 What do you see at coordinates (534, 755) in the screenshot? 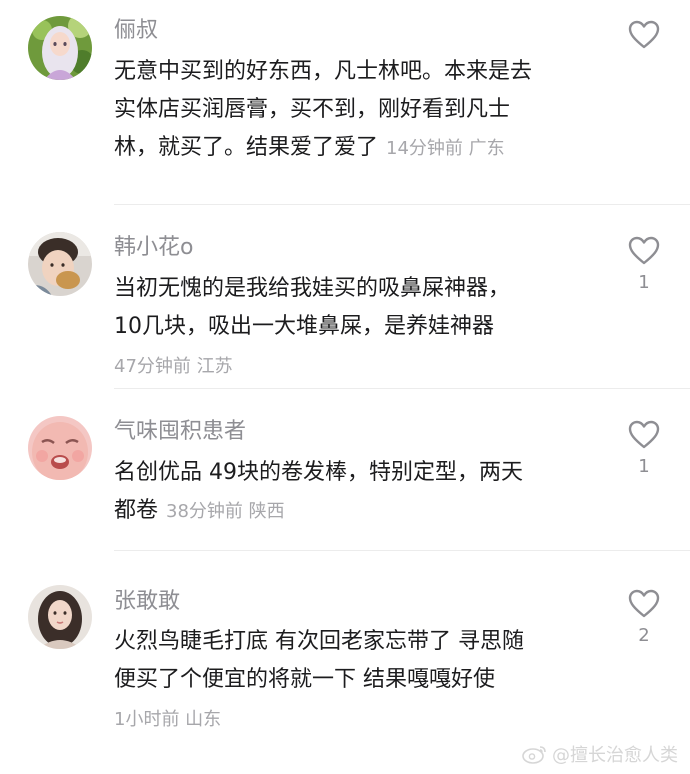
I see `weibo-logo-icon` at bounding box center [534, 755].